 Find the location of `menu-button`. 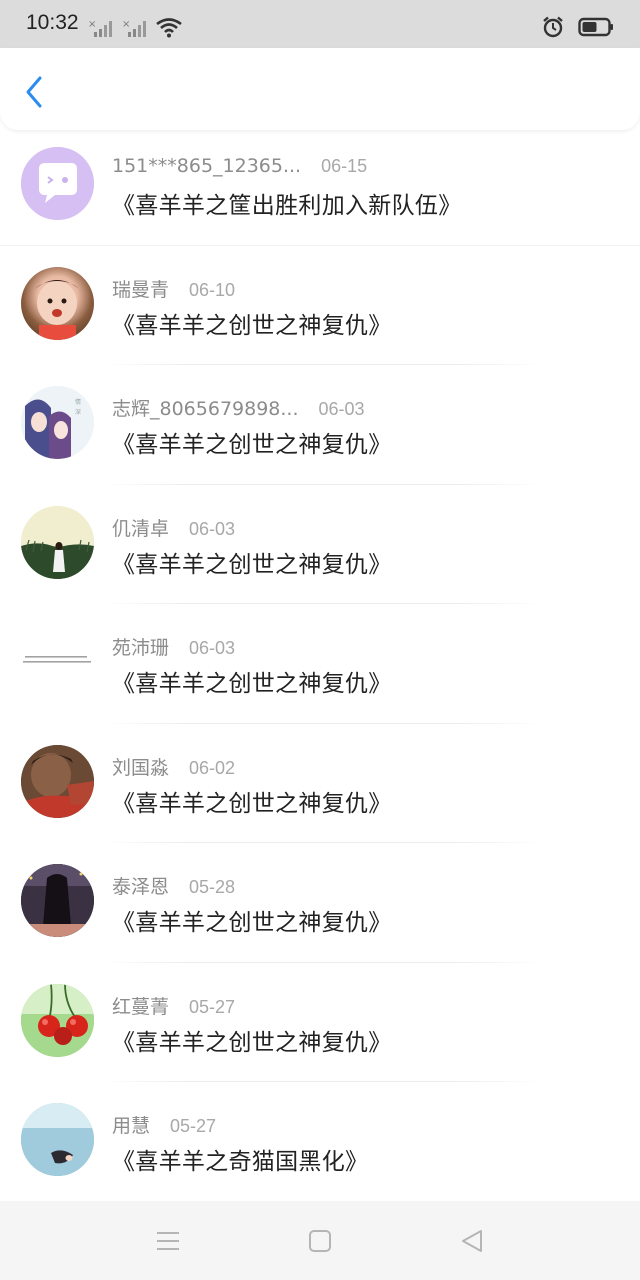

menu-button is located at coordinates (168, 1241).